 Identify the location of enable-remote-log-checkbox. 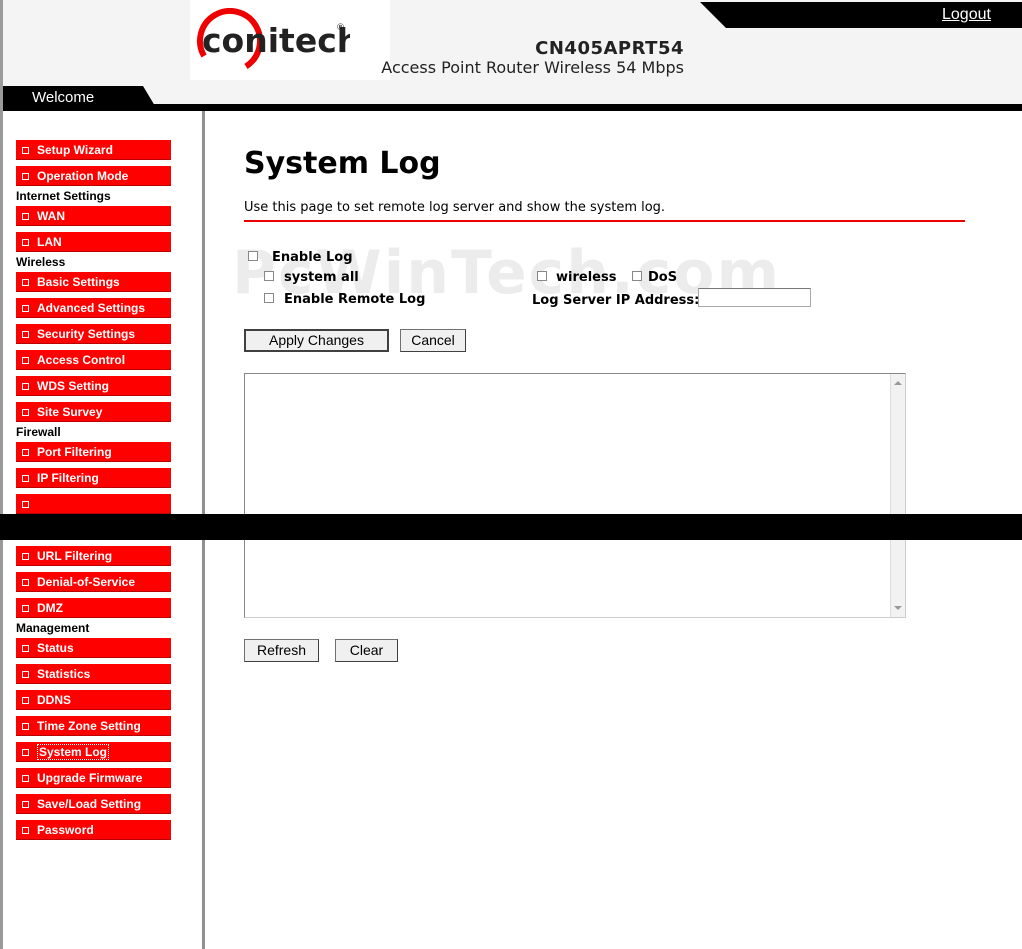
(269, 298).